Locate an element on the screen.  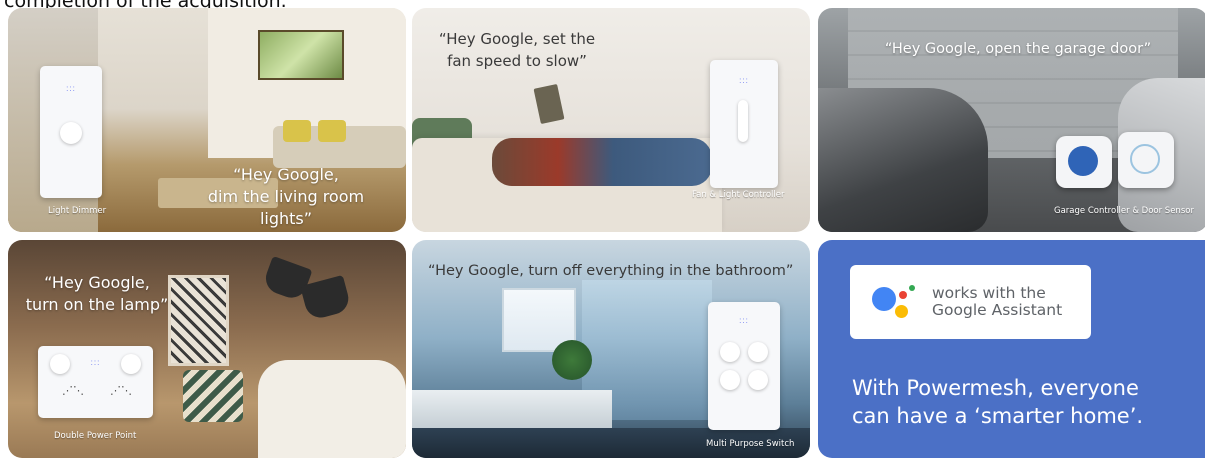
voice-command-quote: “Hey Google, dim the living room lights” is located at coordinates (286, 196).